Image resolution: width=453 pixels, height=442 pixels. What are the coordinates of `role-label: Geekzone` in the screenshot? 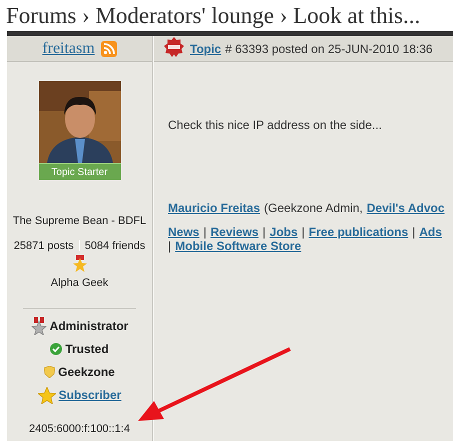 It's located at (86, 372).